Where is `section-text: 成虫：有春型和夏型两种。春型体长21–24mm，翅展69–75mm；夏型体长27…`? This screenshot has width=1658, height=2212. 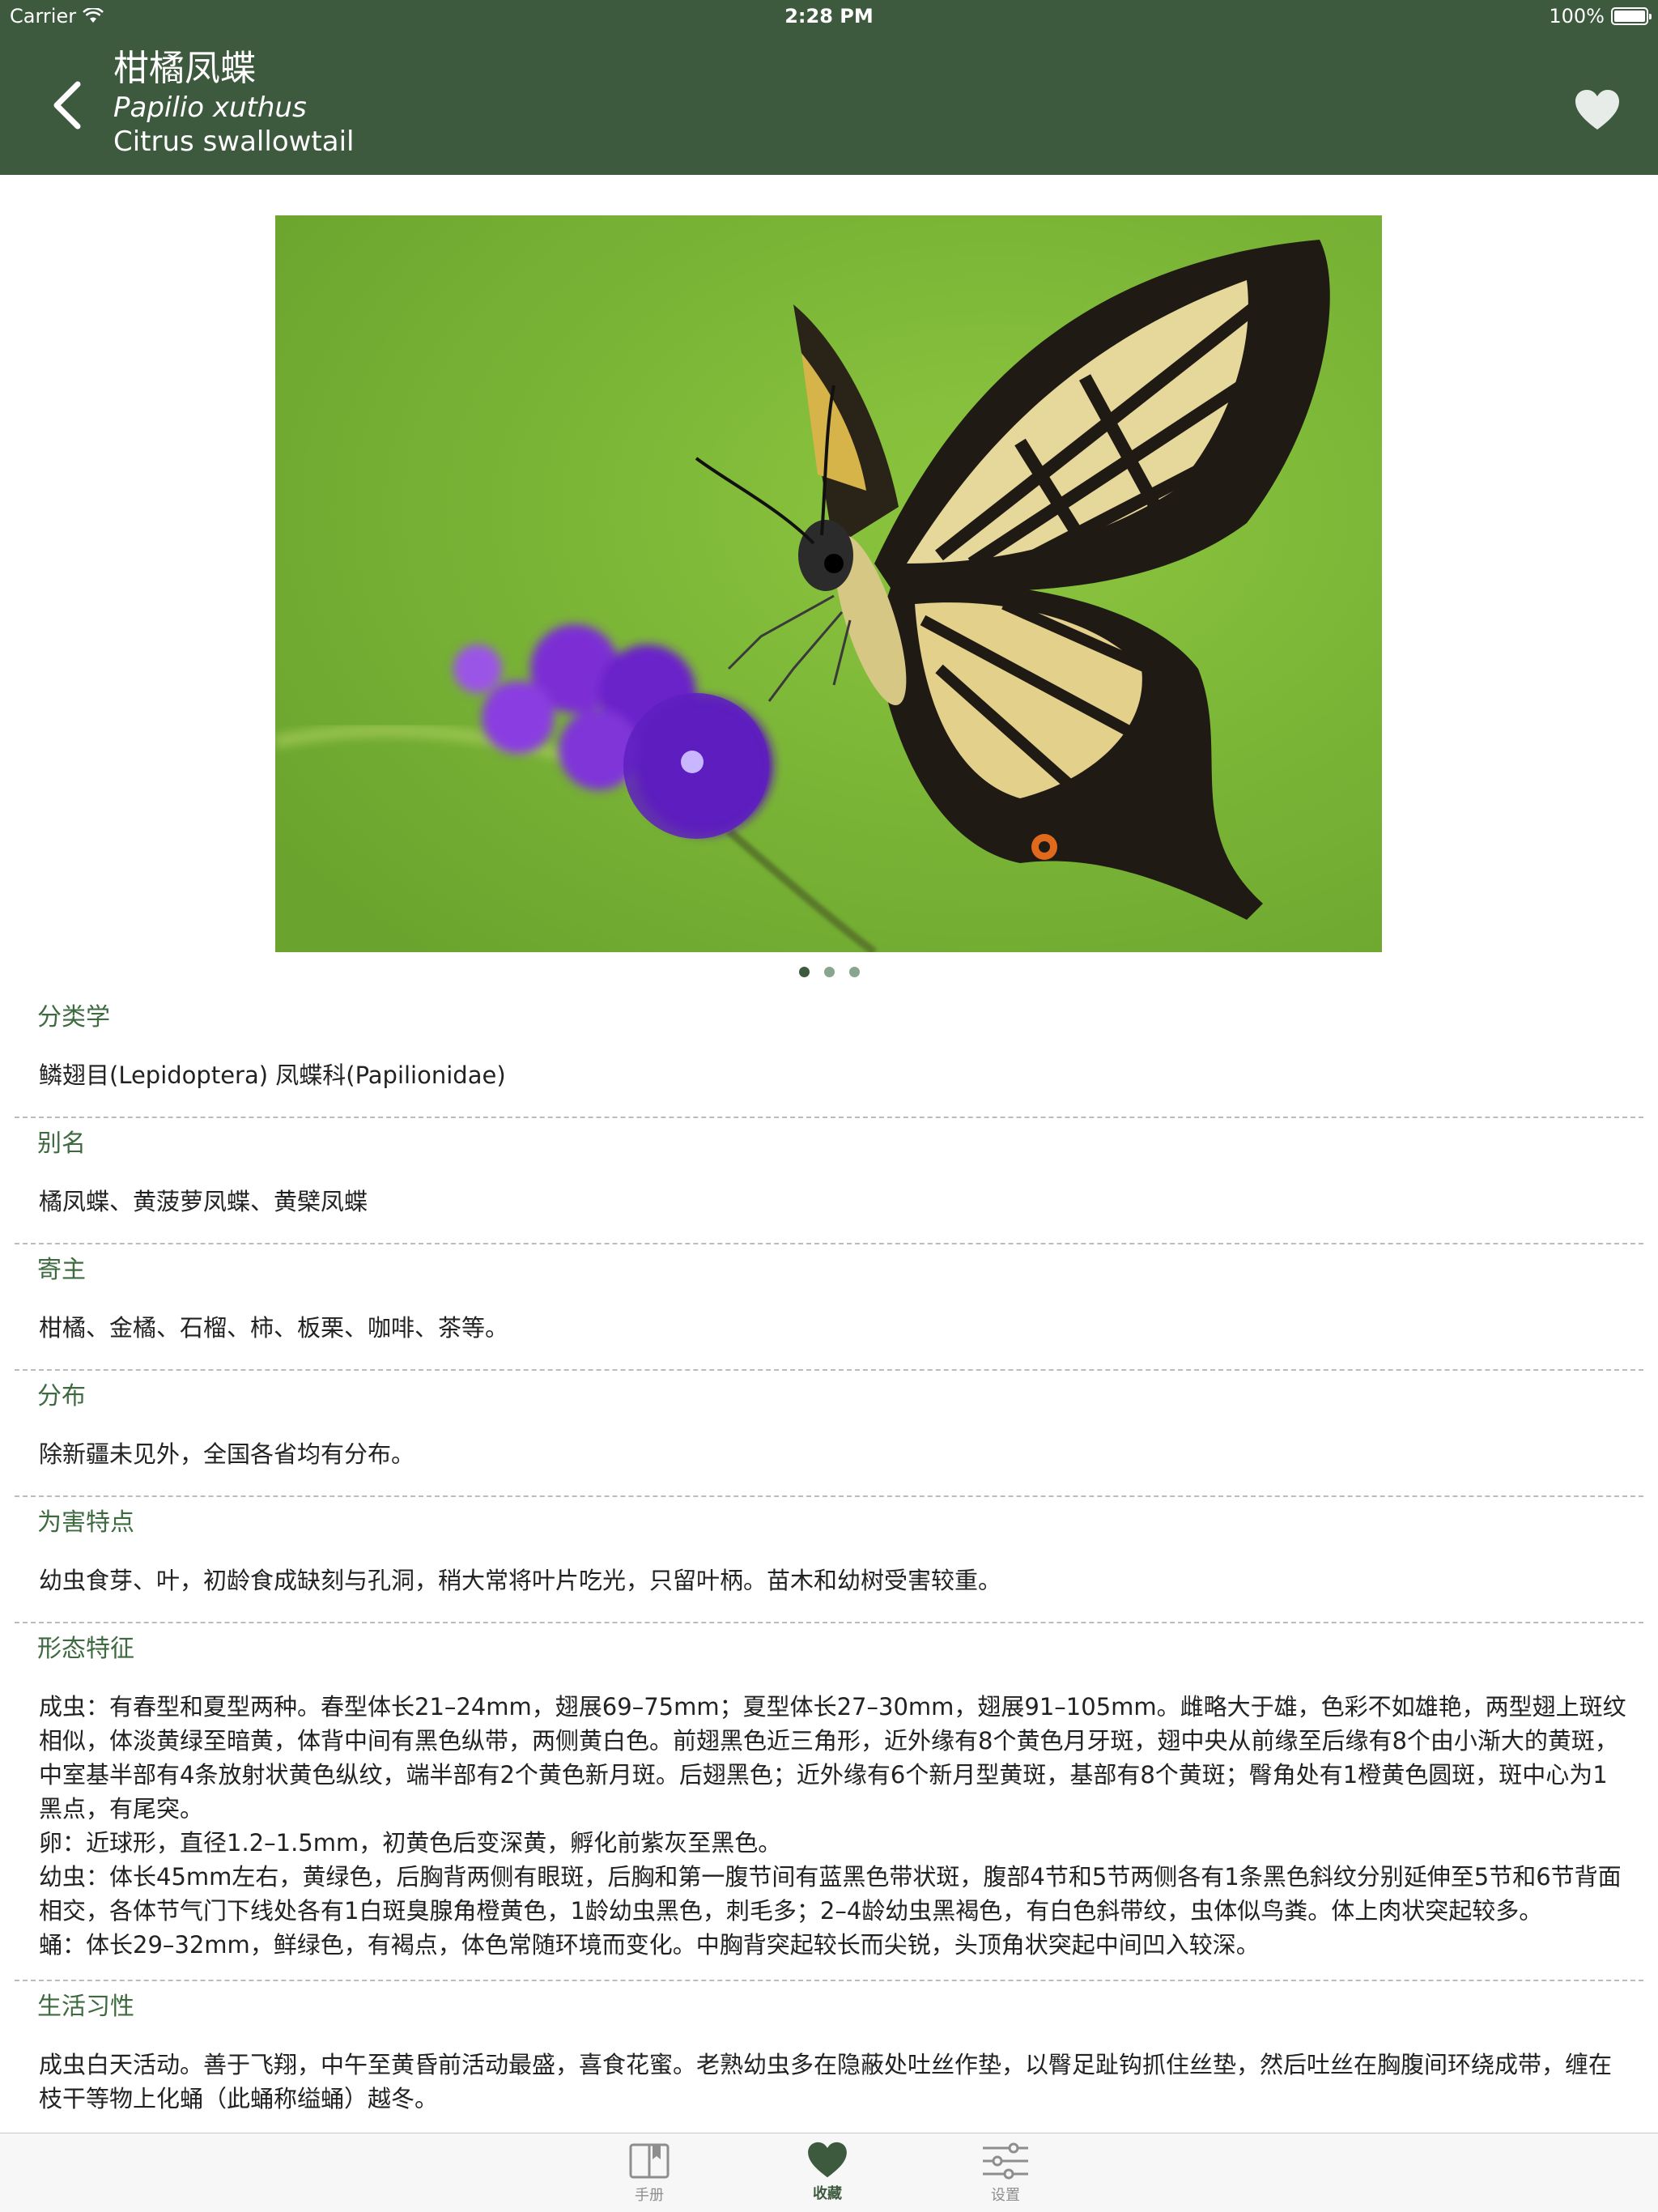
section-text: 成虫：有春型和夏型两种。春型体长21–24mm，翅展69–75mm；夏型体长27… is located at coordinates (832, 1826).